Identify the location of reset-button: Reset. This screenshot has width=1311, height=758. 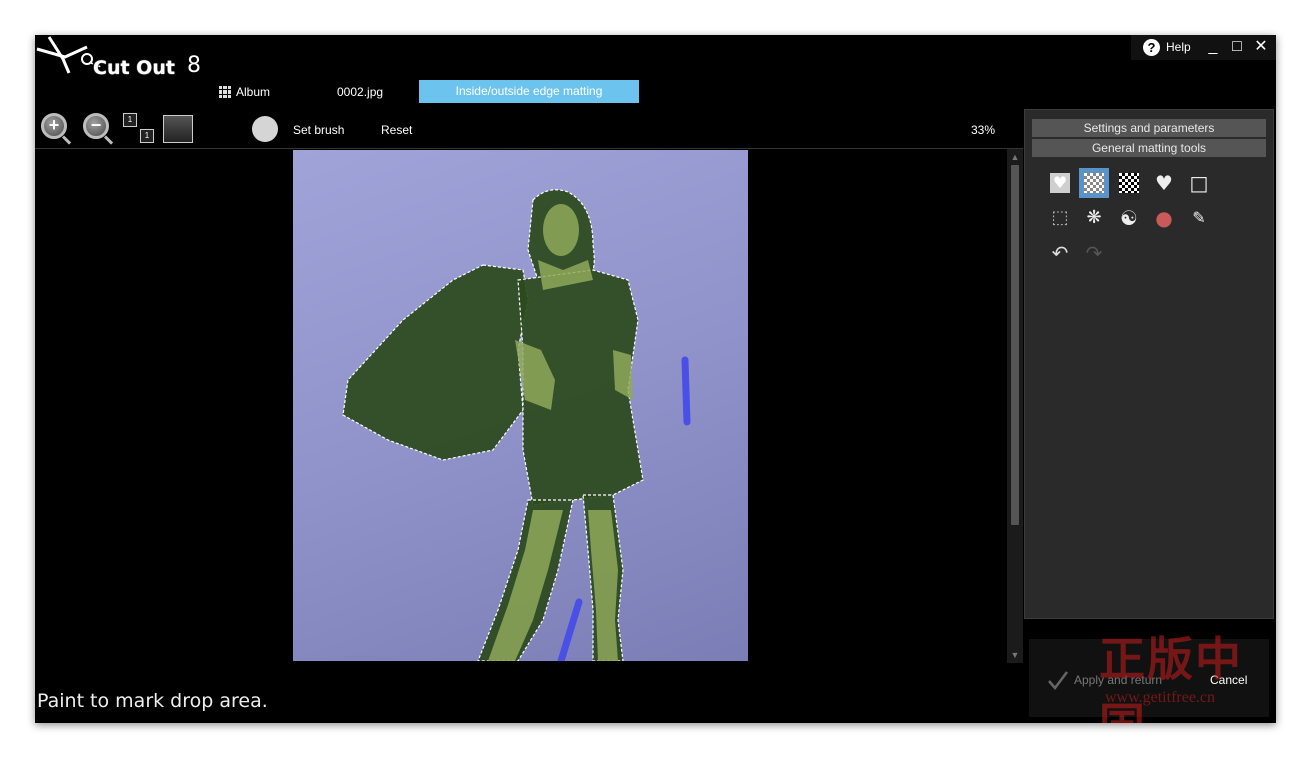
(396, 130).